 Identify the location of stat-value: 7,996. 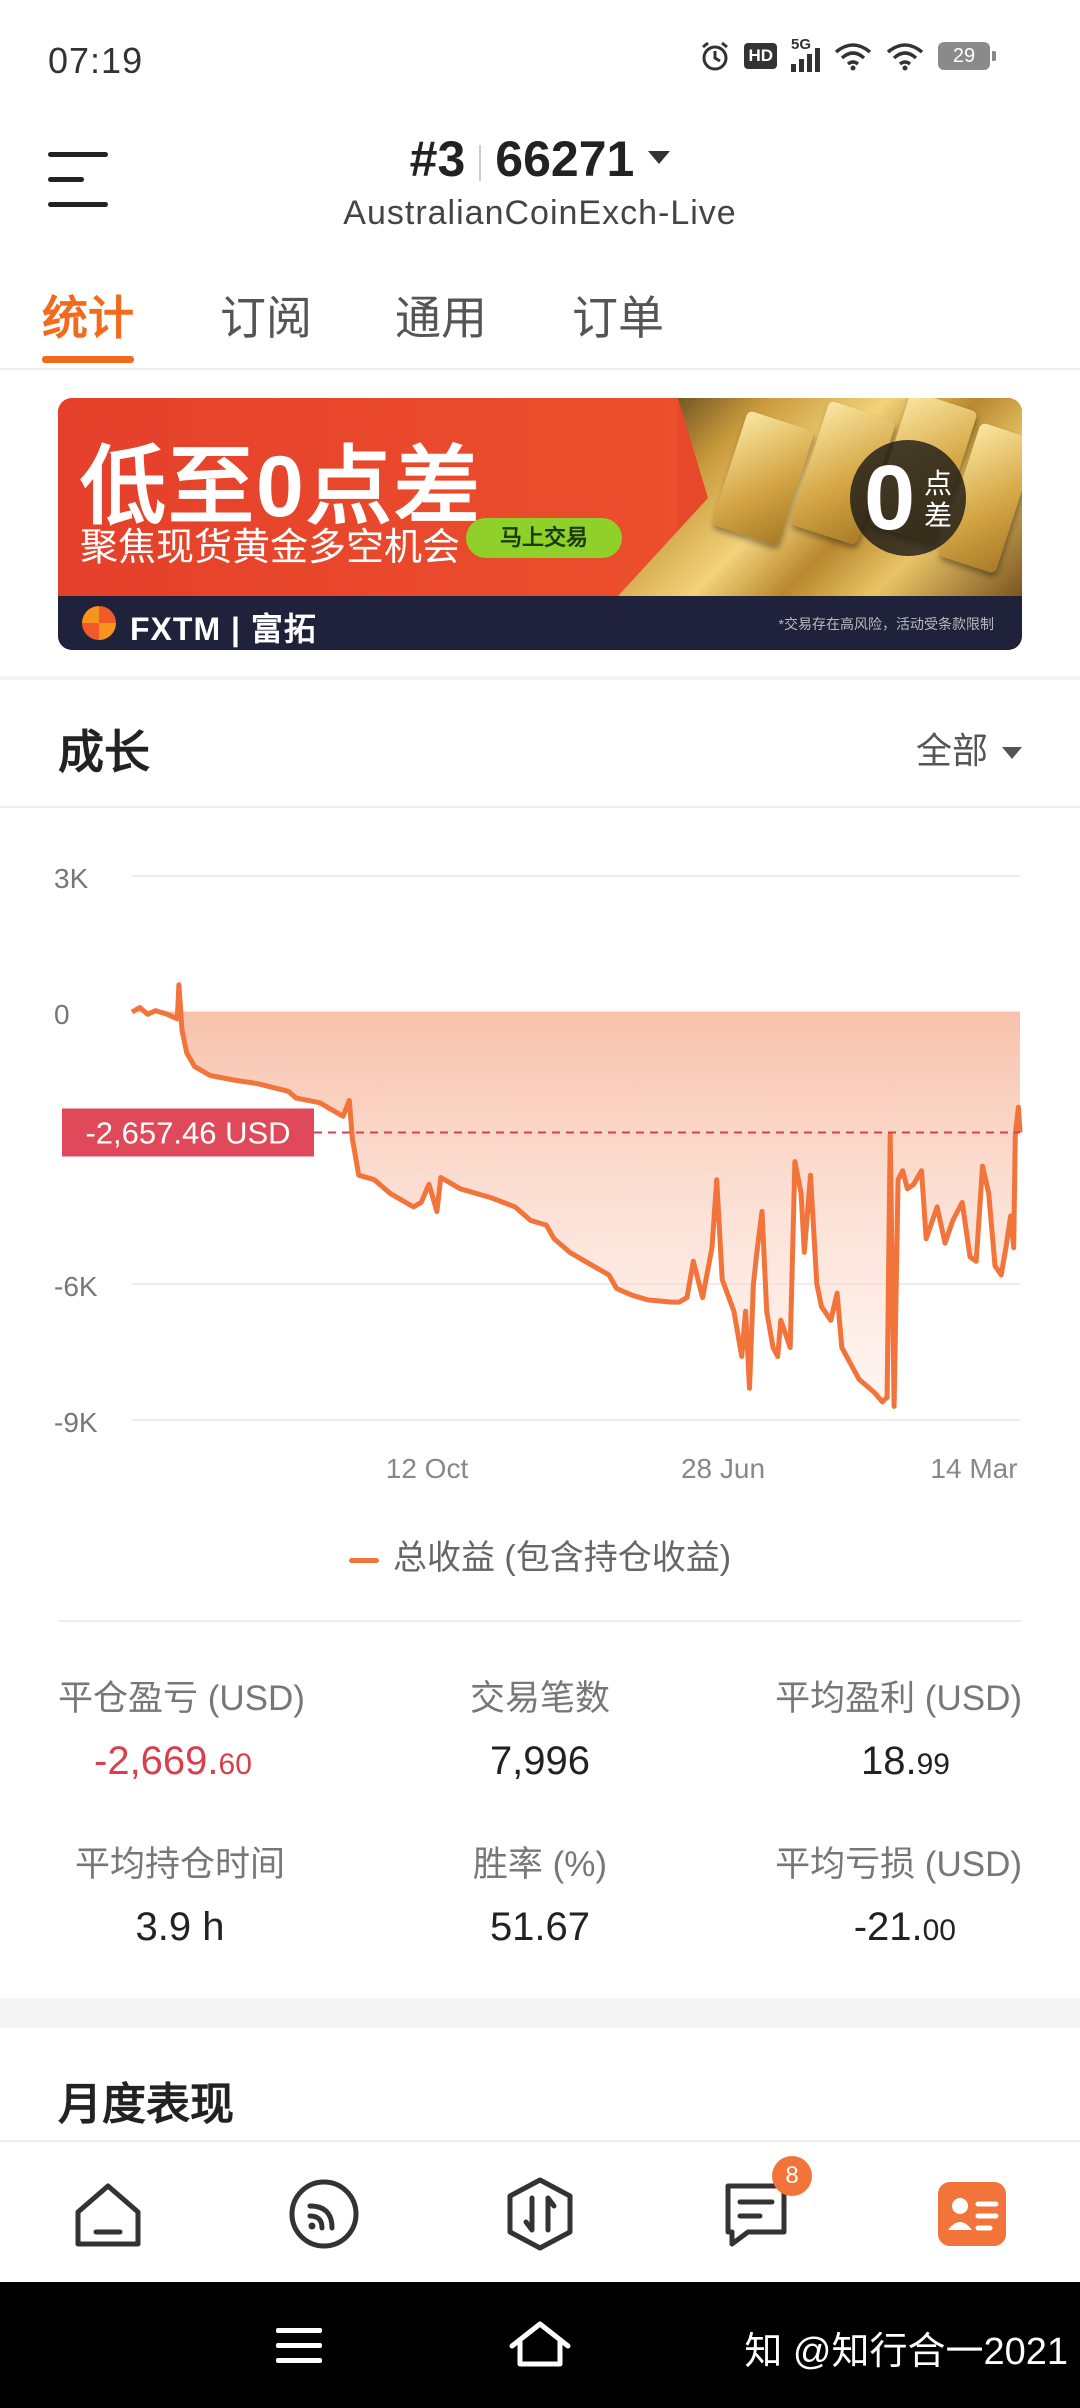
(540, 1761).